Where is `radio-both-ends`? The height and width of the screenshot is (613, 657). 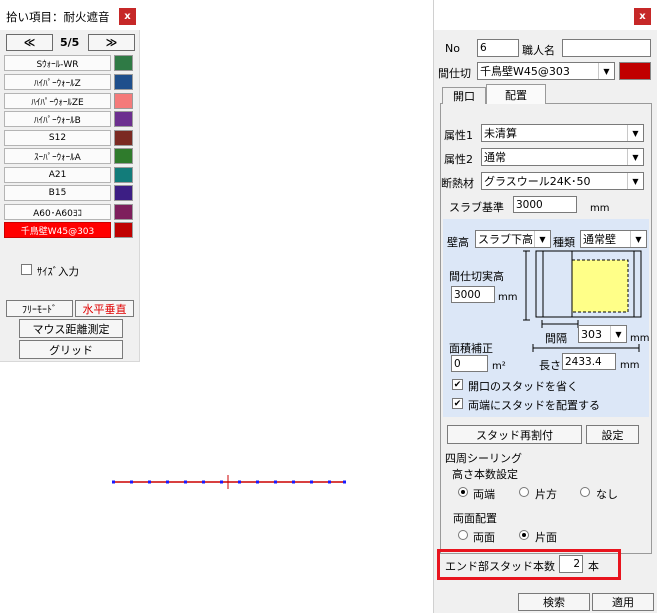
radio-both-ends is located at coordinates (463, 492).